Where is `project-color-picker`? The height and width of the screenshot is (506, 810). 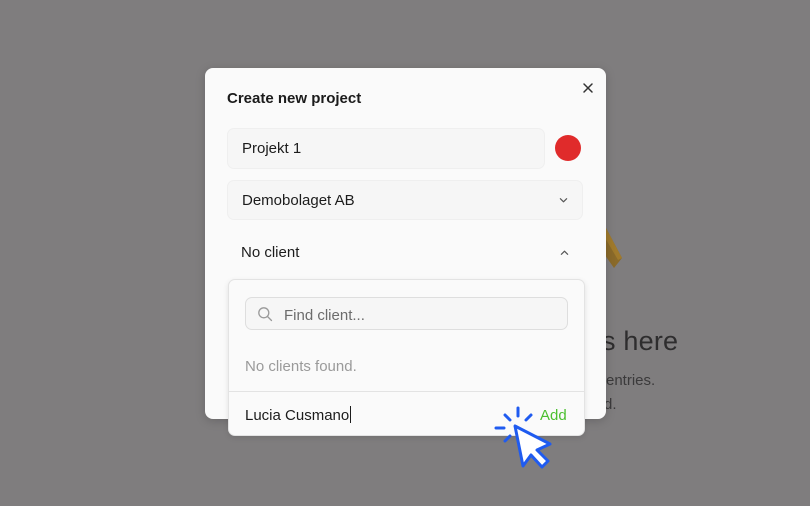
project-color-picker is located at coordinates (568, 148).